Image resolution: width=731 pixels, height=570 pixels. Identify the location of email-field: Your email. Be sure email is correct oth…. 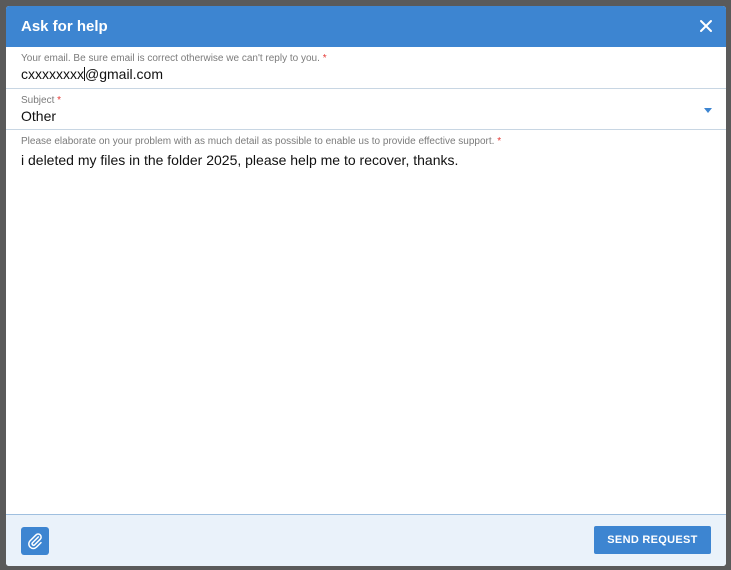
(366, 68).